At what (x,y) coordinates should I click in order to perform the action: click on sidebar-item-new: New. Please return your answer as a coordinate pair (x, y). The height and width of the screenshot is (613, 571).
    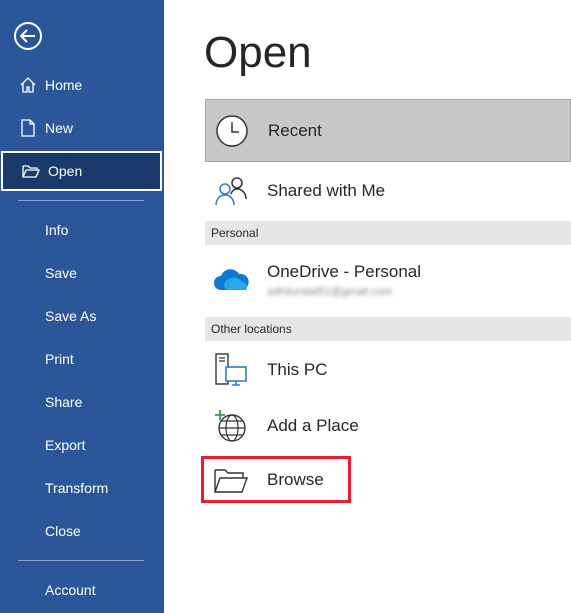
    Looking at the image, I should click on (82, 128).